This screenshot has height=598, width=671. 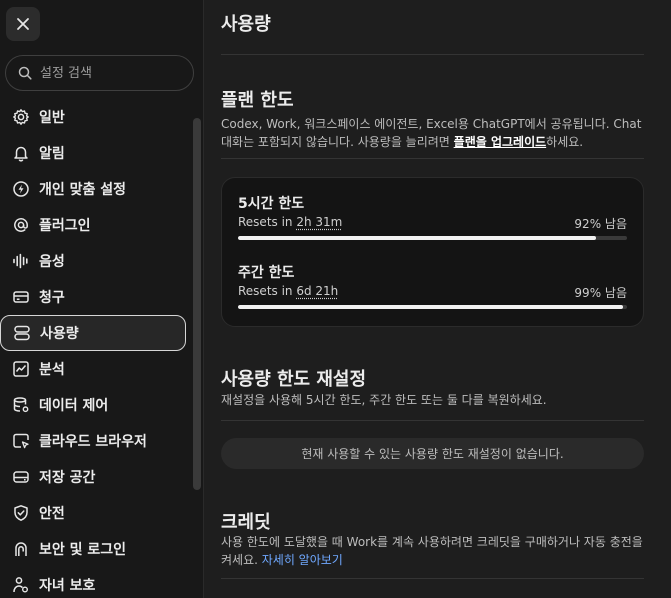 I want to click on learn-more-link: 자세히 알아보기, so click(x=302, y=560).